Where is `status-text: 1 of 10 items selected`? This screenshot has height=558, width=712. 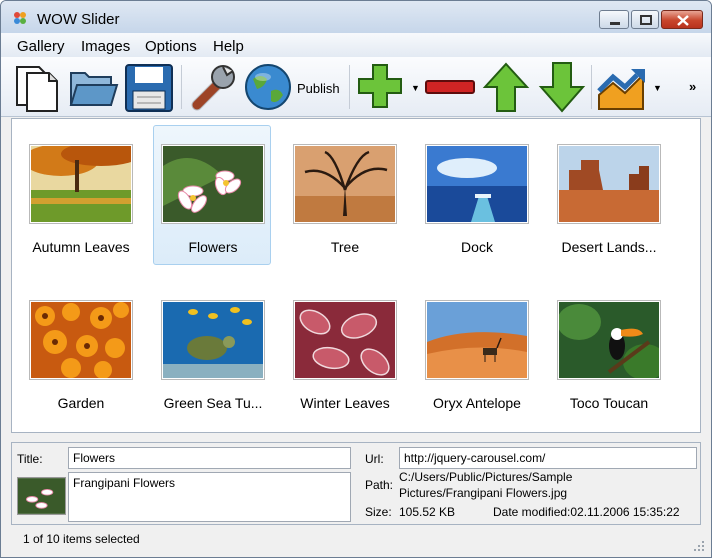 status-text: 1 of 10 items selected is located at coordinates (81, 539).